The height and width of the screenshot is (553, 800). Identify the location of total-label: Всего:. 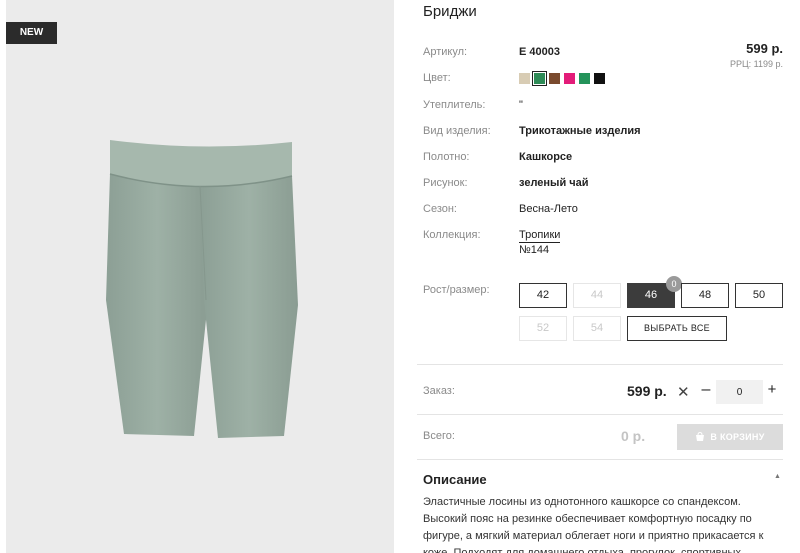
(439, 436).